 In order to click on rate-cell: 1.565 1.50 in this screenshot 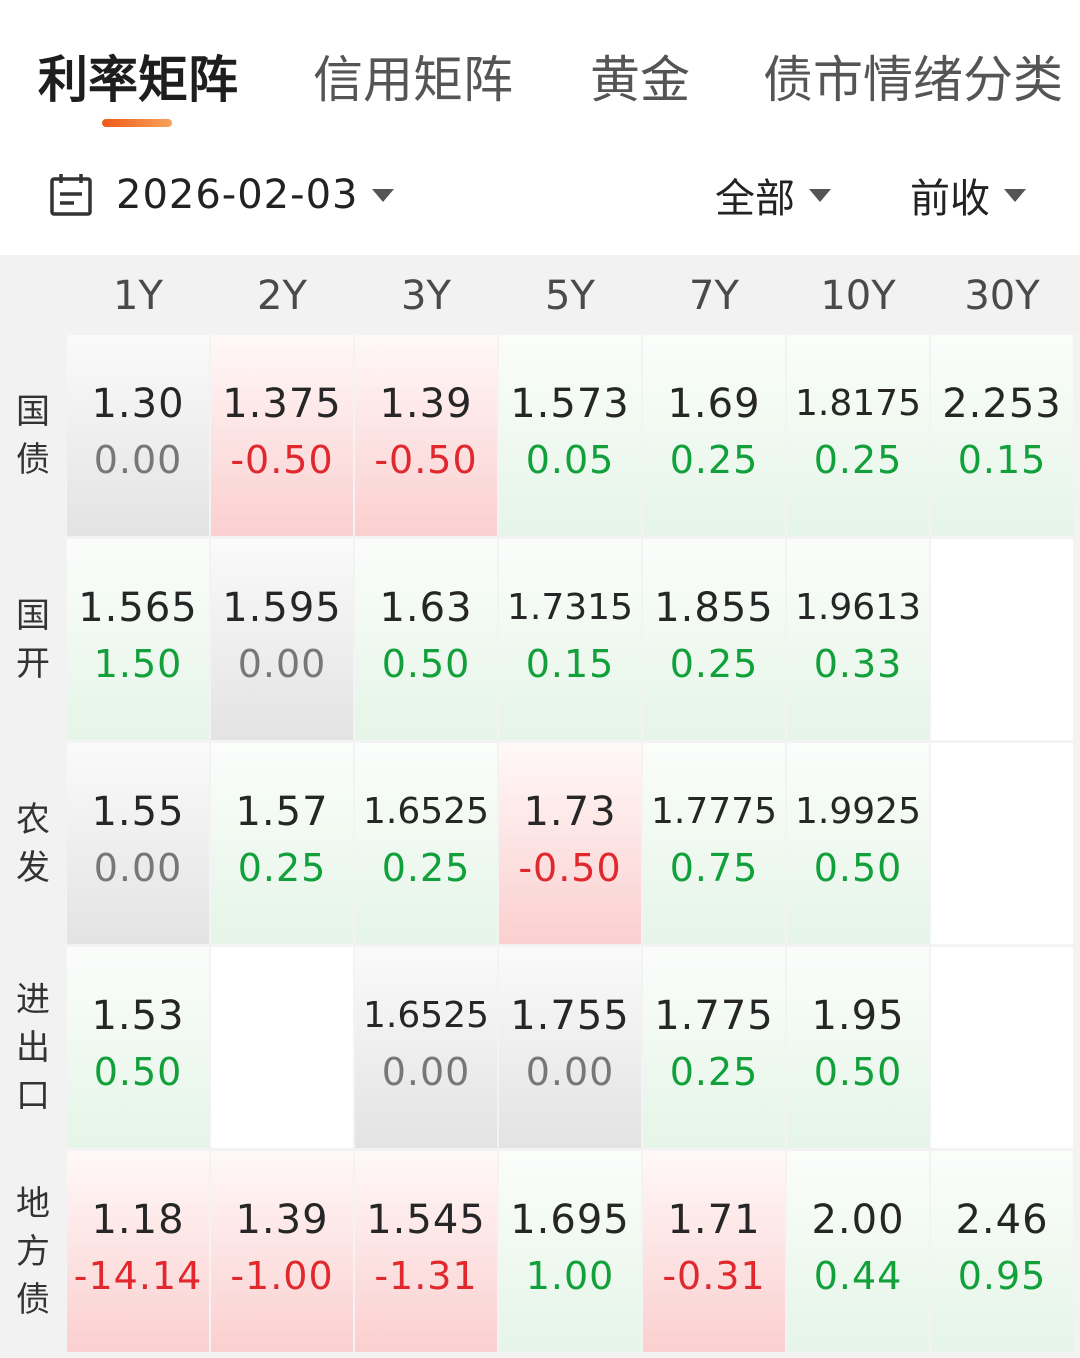, I will do `click(138, 639)`.